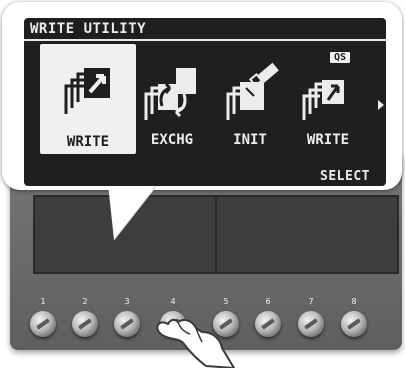 The width and height of the screenshot is (405, 368). What do you see at coordinates (354, 301) in the screenshot?
I see `knob-number-8: 8` at bounding box center [354, 301].